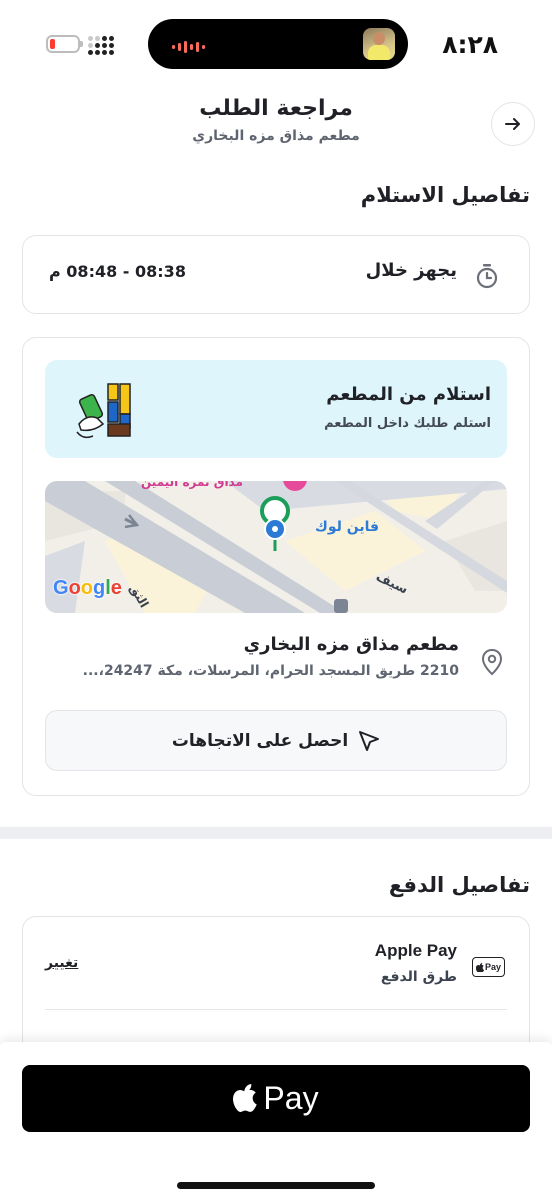 The width and height of the screenshot is (552, 1200). What do you see at coordinates (101, 45) in the screenshot?
I see `signal-icon` at bounding box center [101, 45].